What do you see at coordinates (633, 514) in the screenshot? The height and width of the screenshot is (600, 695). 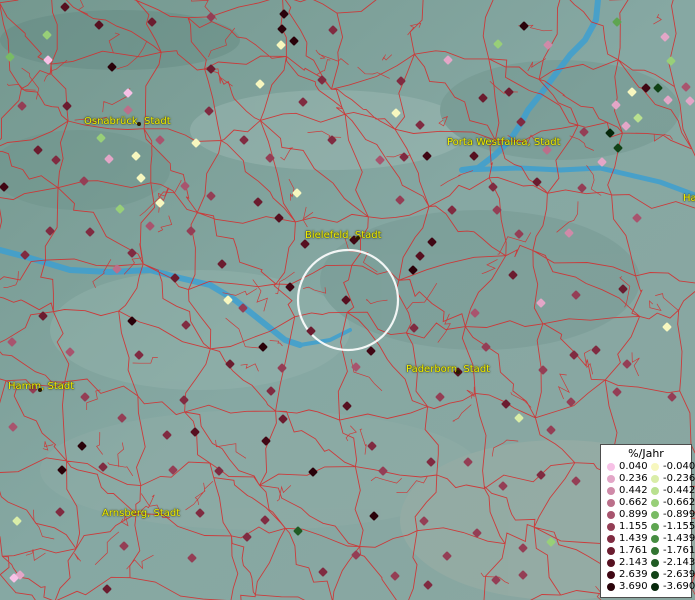 I see `legend-value: 0.899` at bounding box center [633, 514].